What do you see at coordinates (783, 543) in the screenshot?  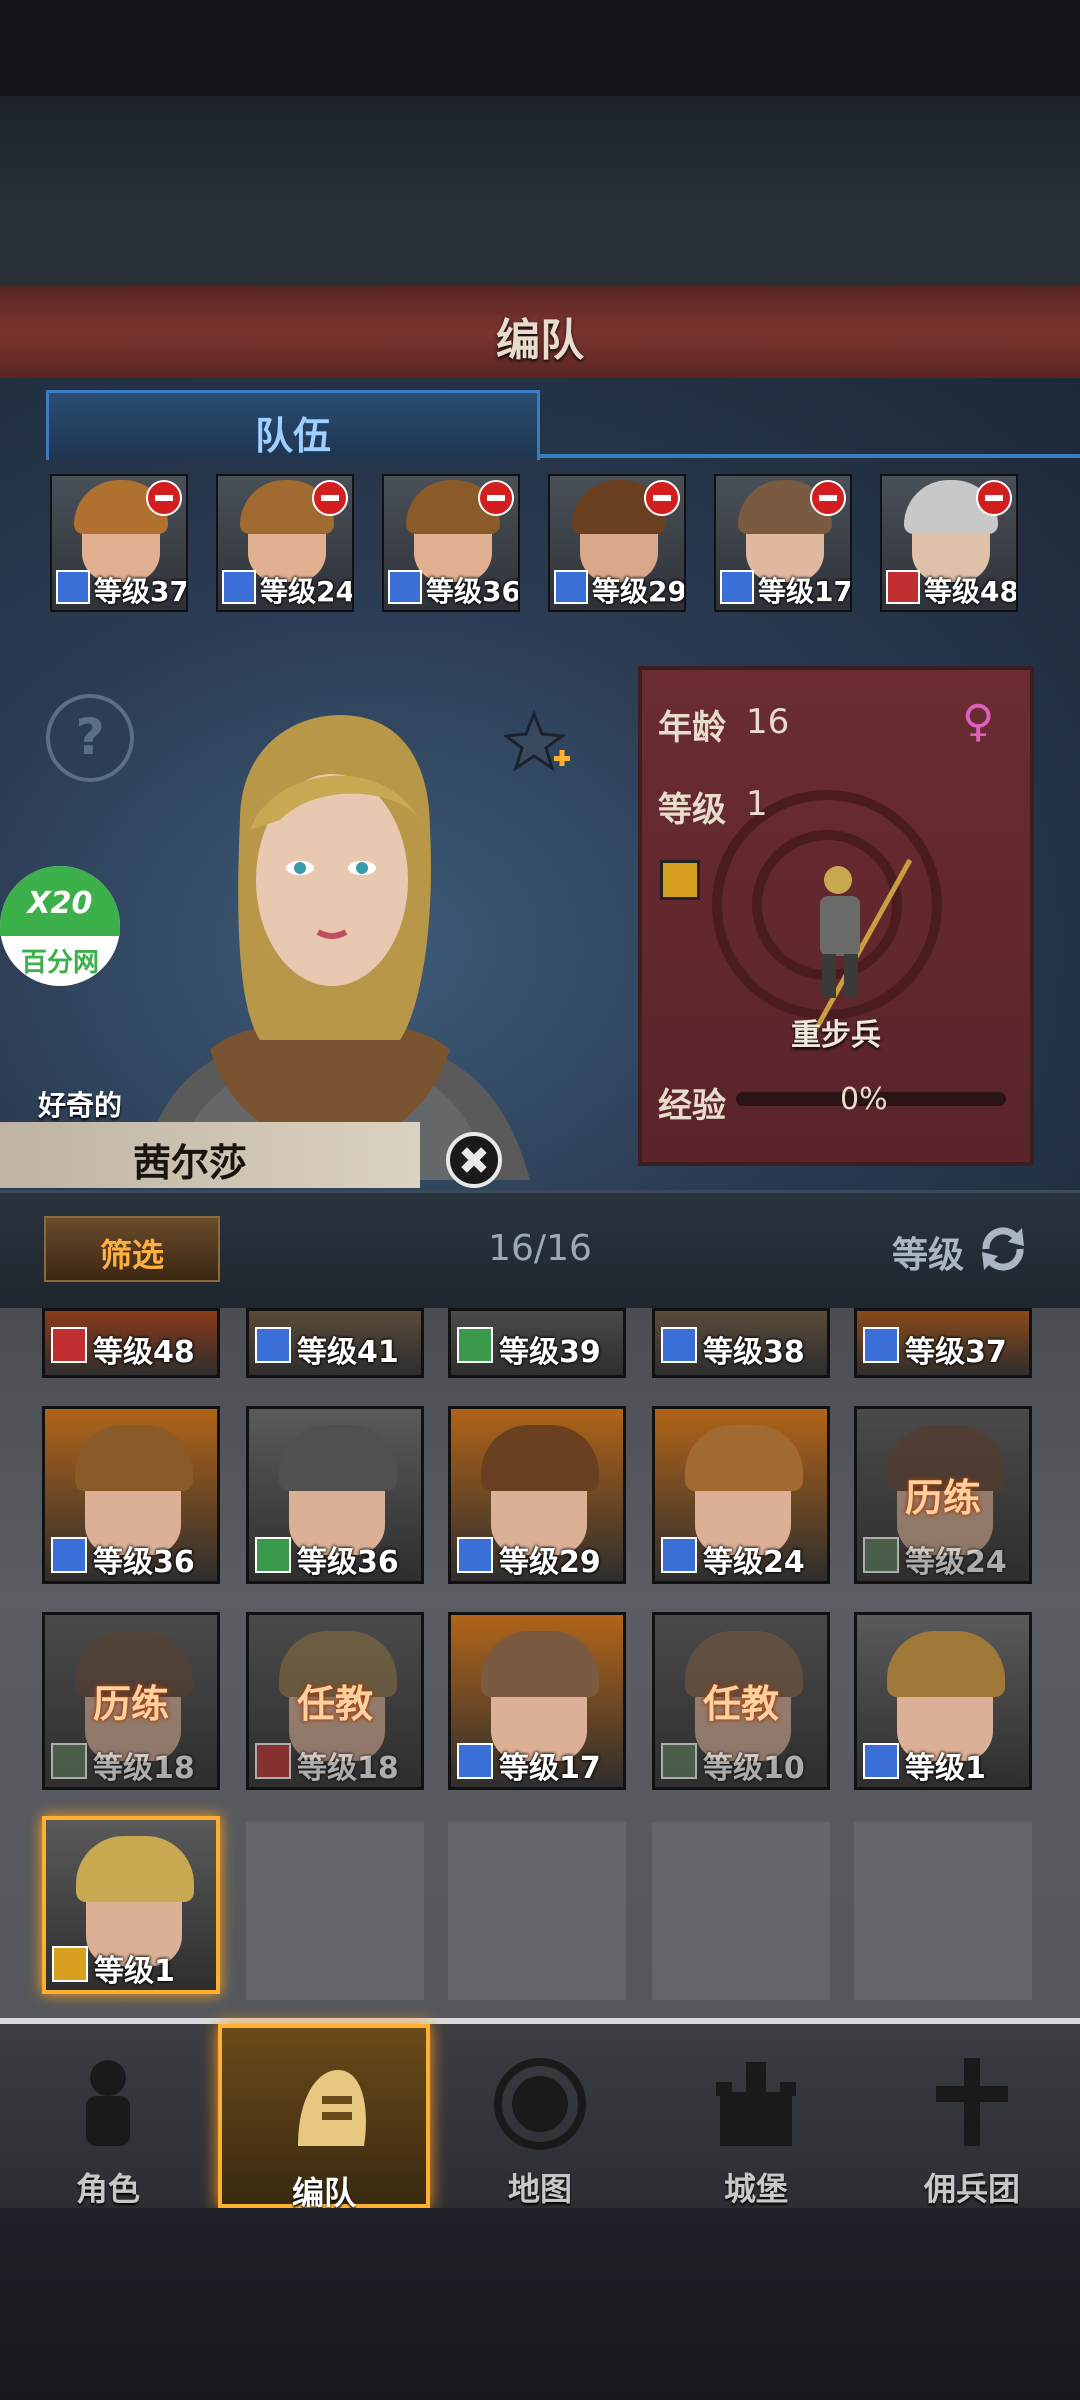 I see `team-member-slot: 等级17` at bounding box center [783, 543].